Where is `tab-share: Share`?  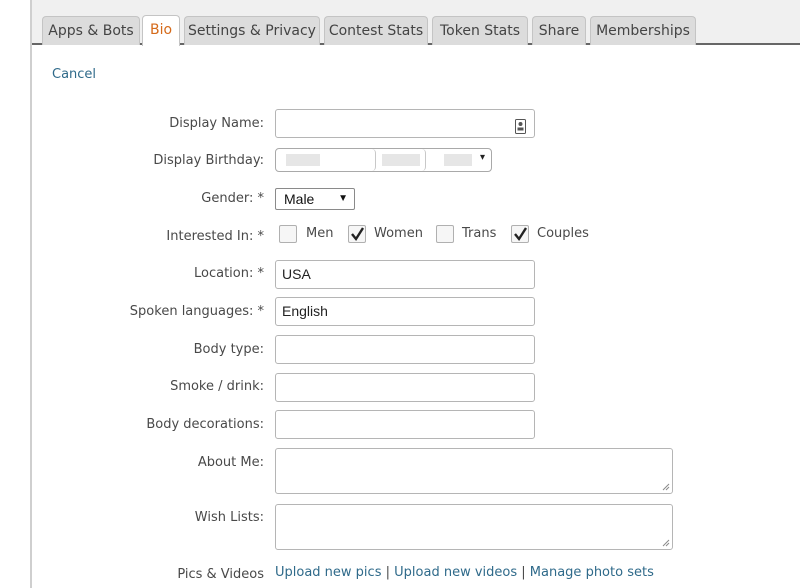
tab-share: Share is located at coordinates (559, 30).